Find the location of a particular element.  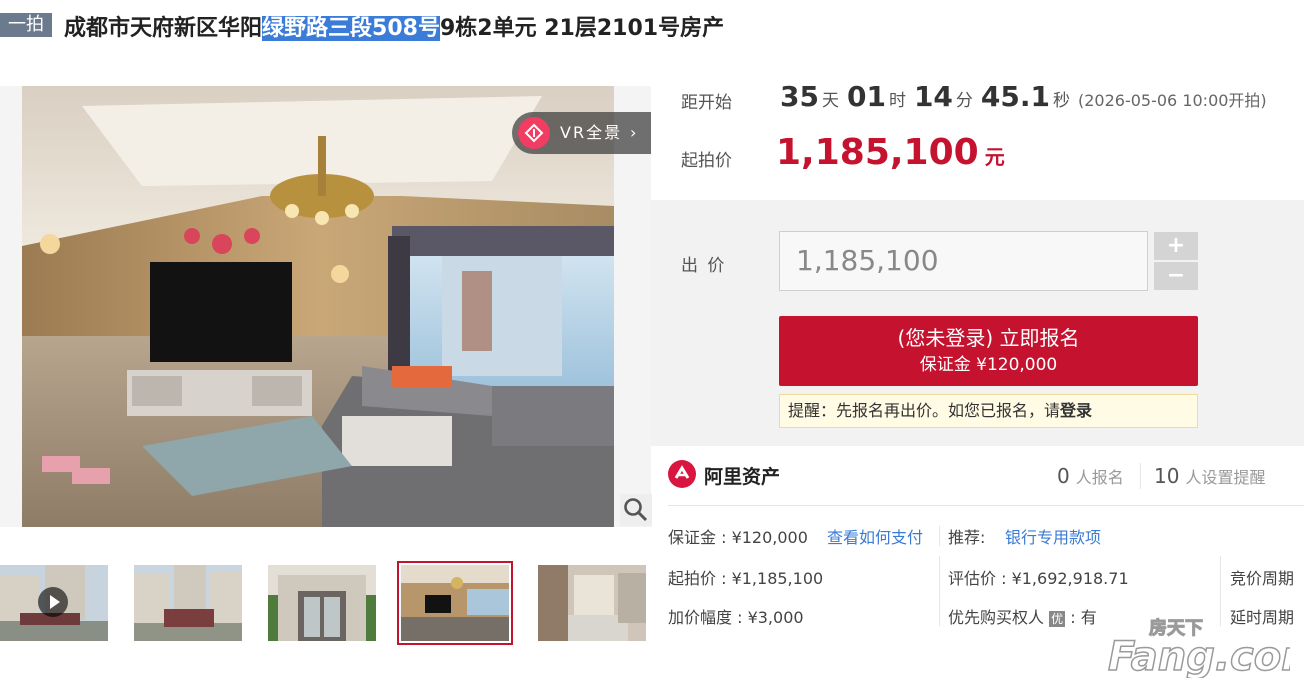

thumbnail-exterior-gate is located at coordinates (188, 603).